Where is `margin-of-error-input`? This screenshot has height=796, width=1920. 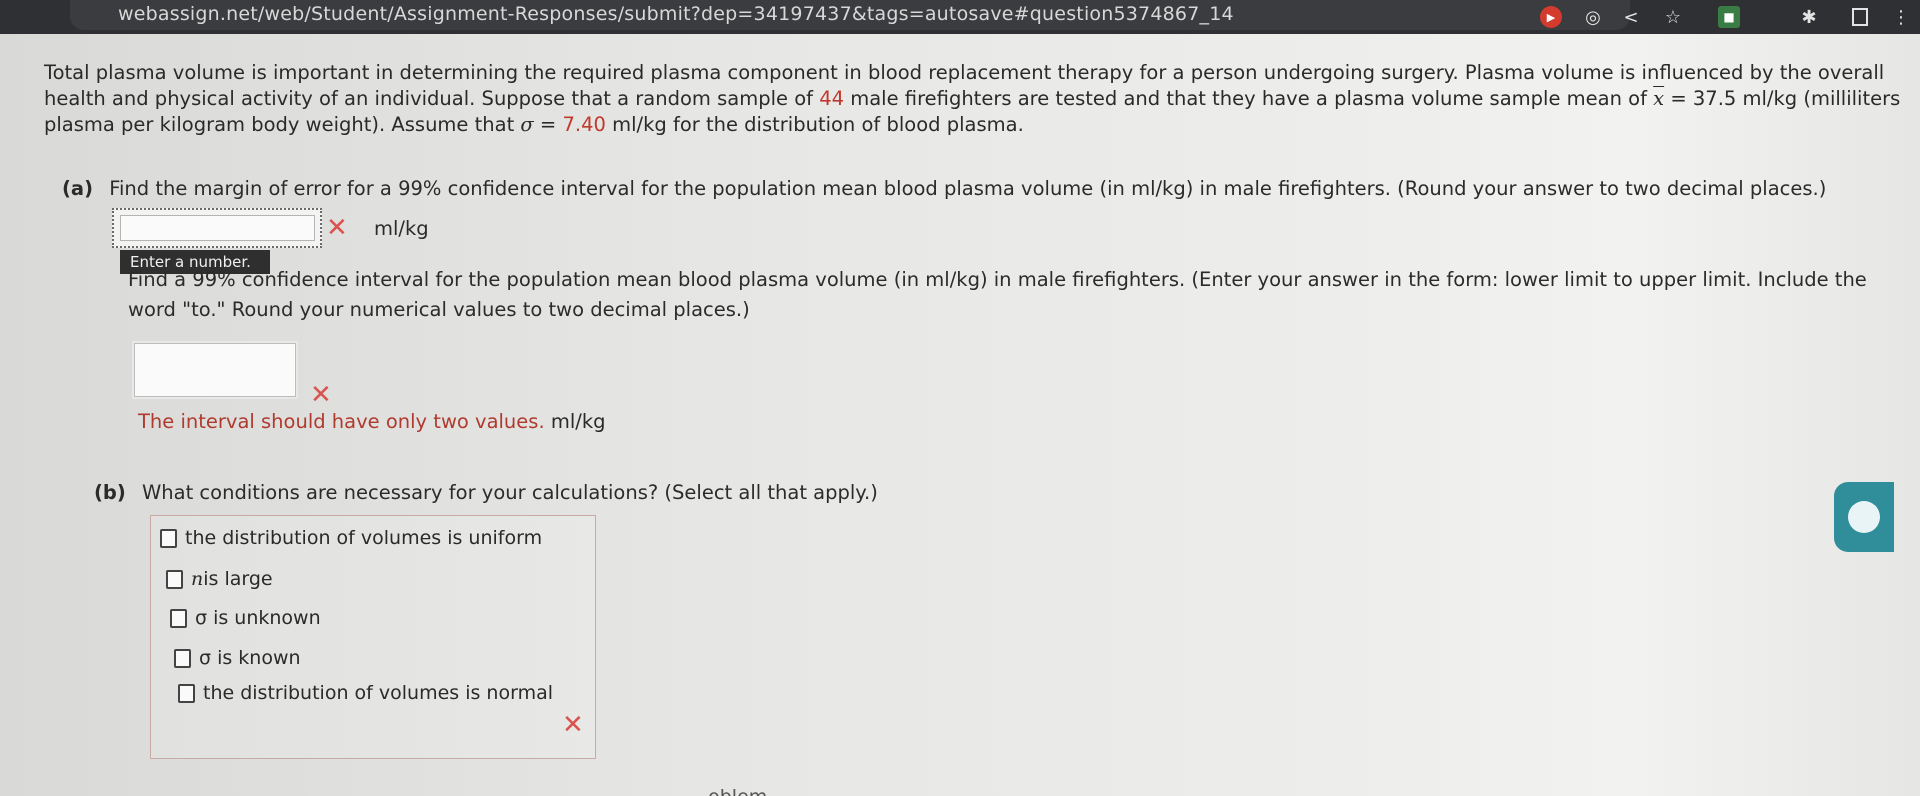 margin-of-error-input is located at coordinates (217, 228).